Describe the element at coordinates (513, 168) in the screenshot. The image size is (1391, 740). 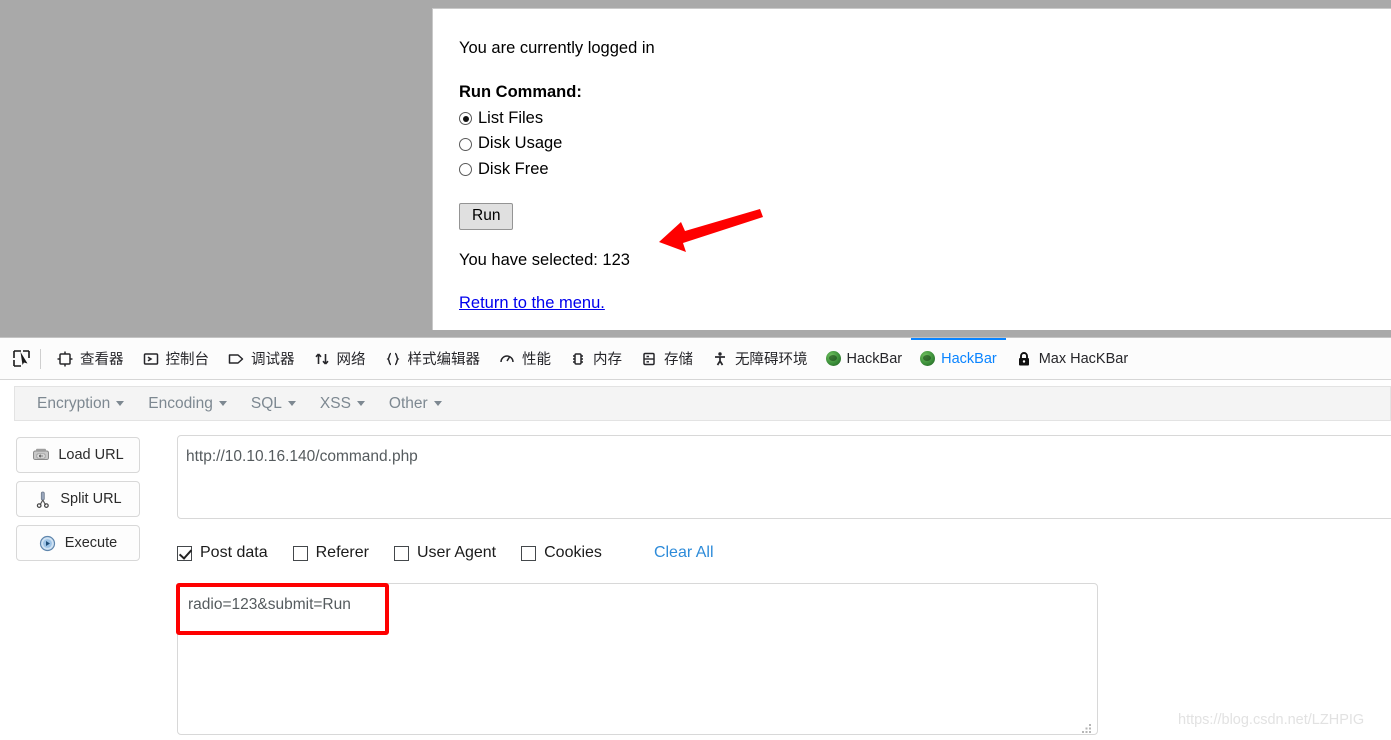
I see `radio-label: Disk Free` at that location.